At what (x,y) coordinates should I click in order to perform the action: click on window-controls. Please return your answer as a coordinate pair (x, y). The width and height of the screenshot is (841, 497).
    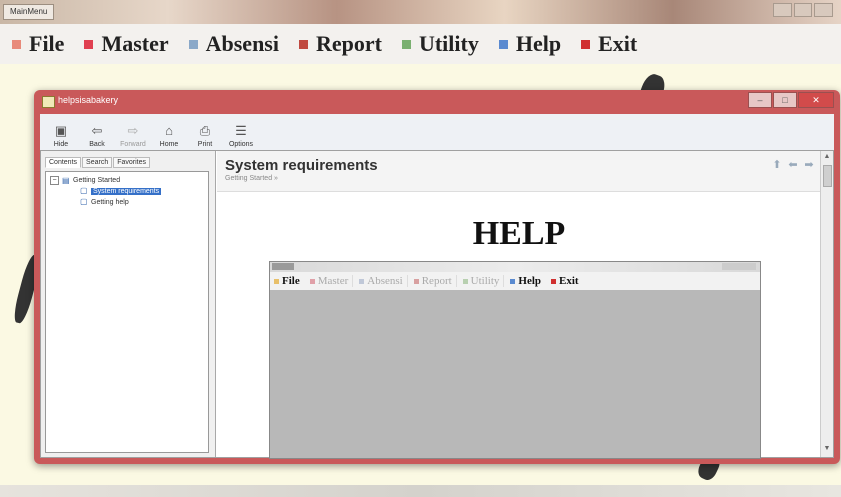
    Looking at the image, I should click on (803, 10).